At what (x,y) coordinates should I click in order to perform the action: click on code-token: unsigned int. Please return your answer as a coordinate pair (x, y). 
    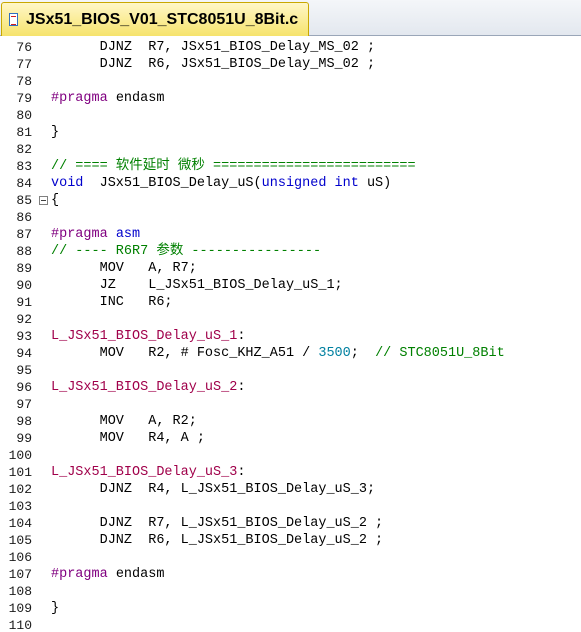
    Looking at the image, I should click on (310, 183).